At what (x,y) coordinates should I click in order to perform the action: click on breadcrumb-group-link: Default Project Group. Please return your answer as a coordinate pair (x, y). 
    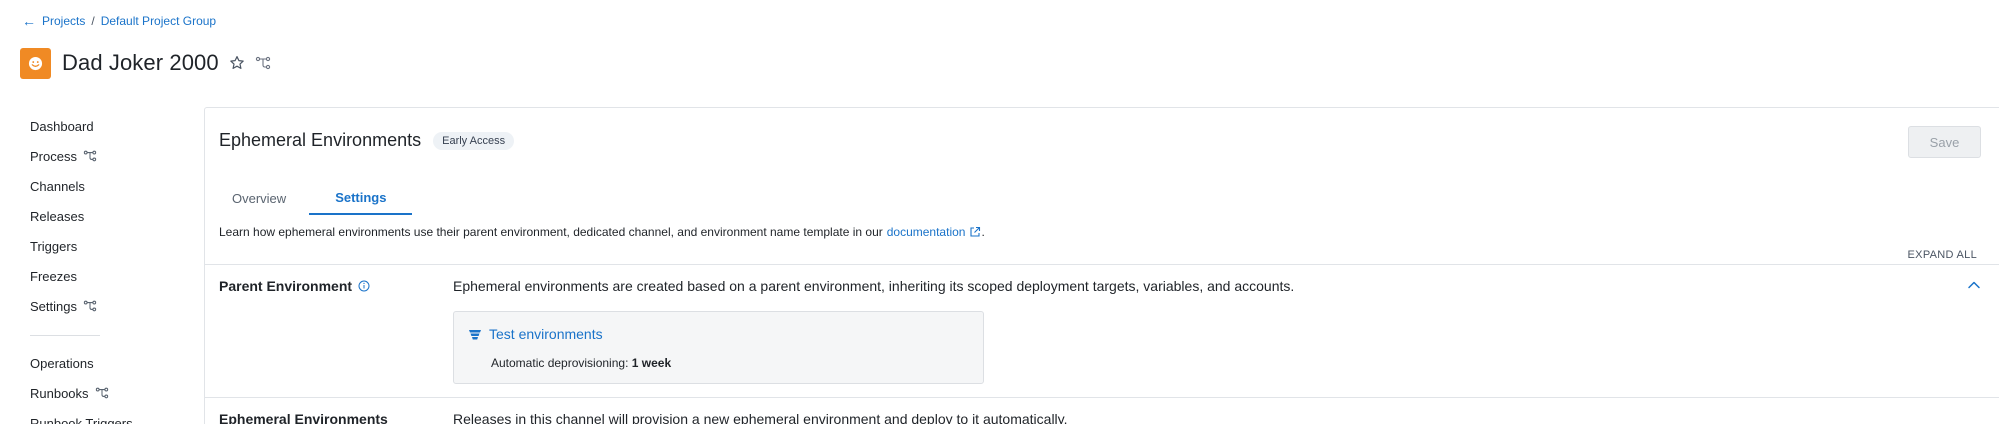
    Looking at the image, I should click on (158, 21).